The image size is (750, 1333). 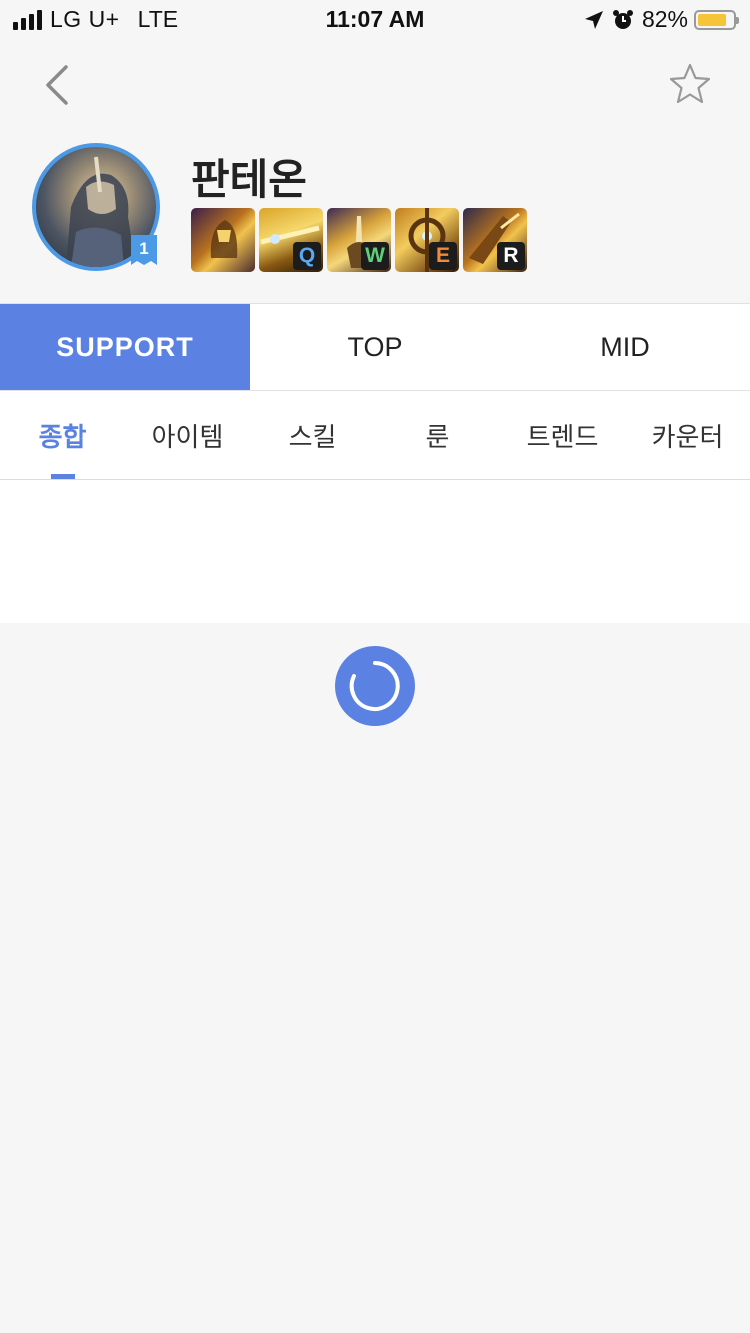 I want to click on chevron-left-icon, so click(x=57, y=85).